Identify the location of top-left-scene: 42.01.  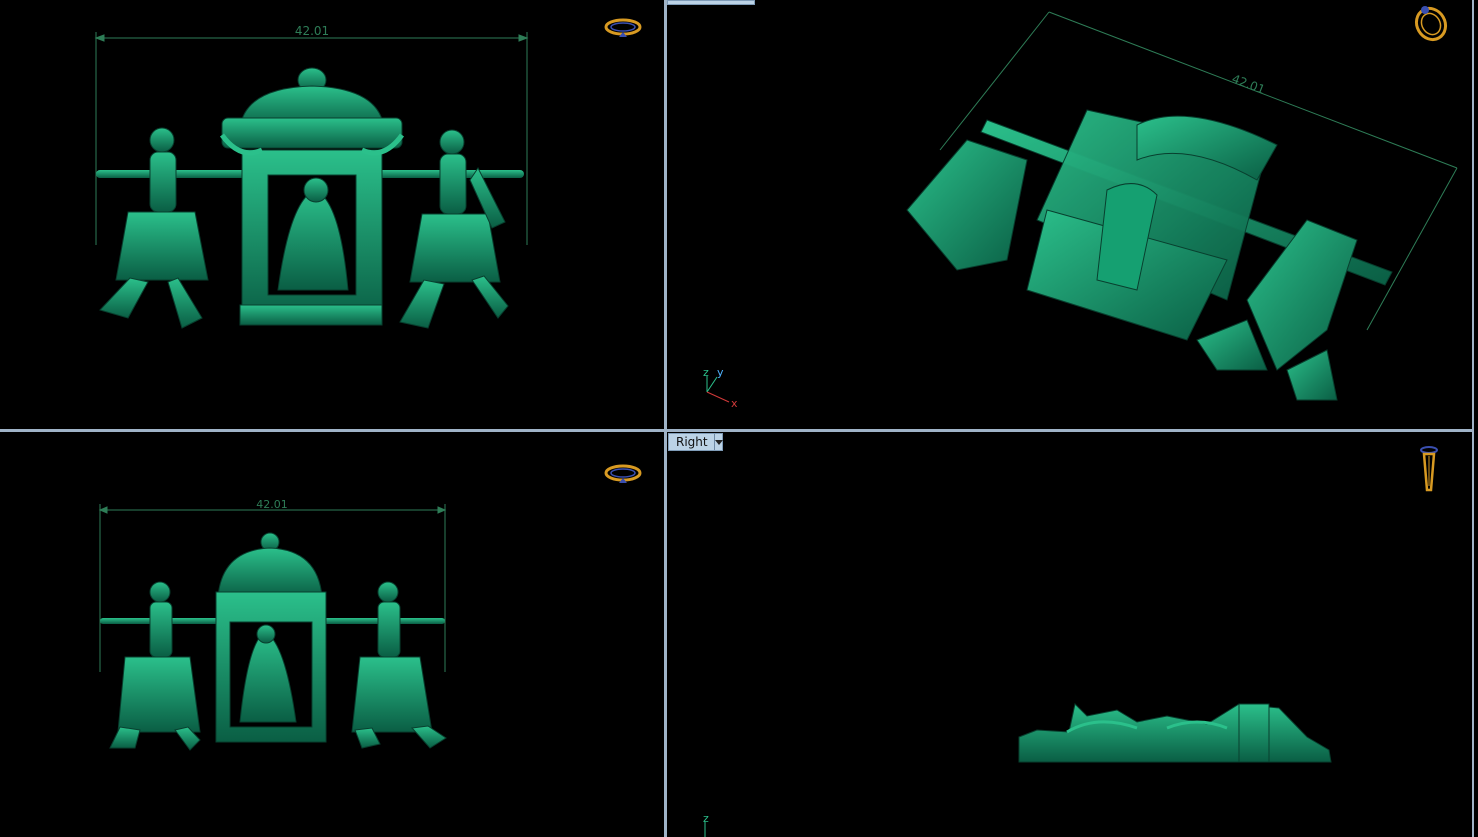
(368, 173).